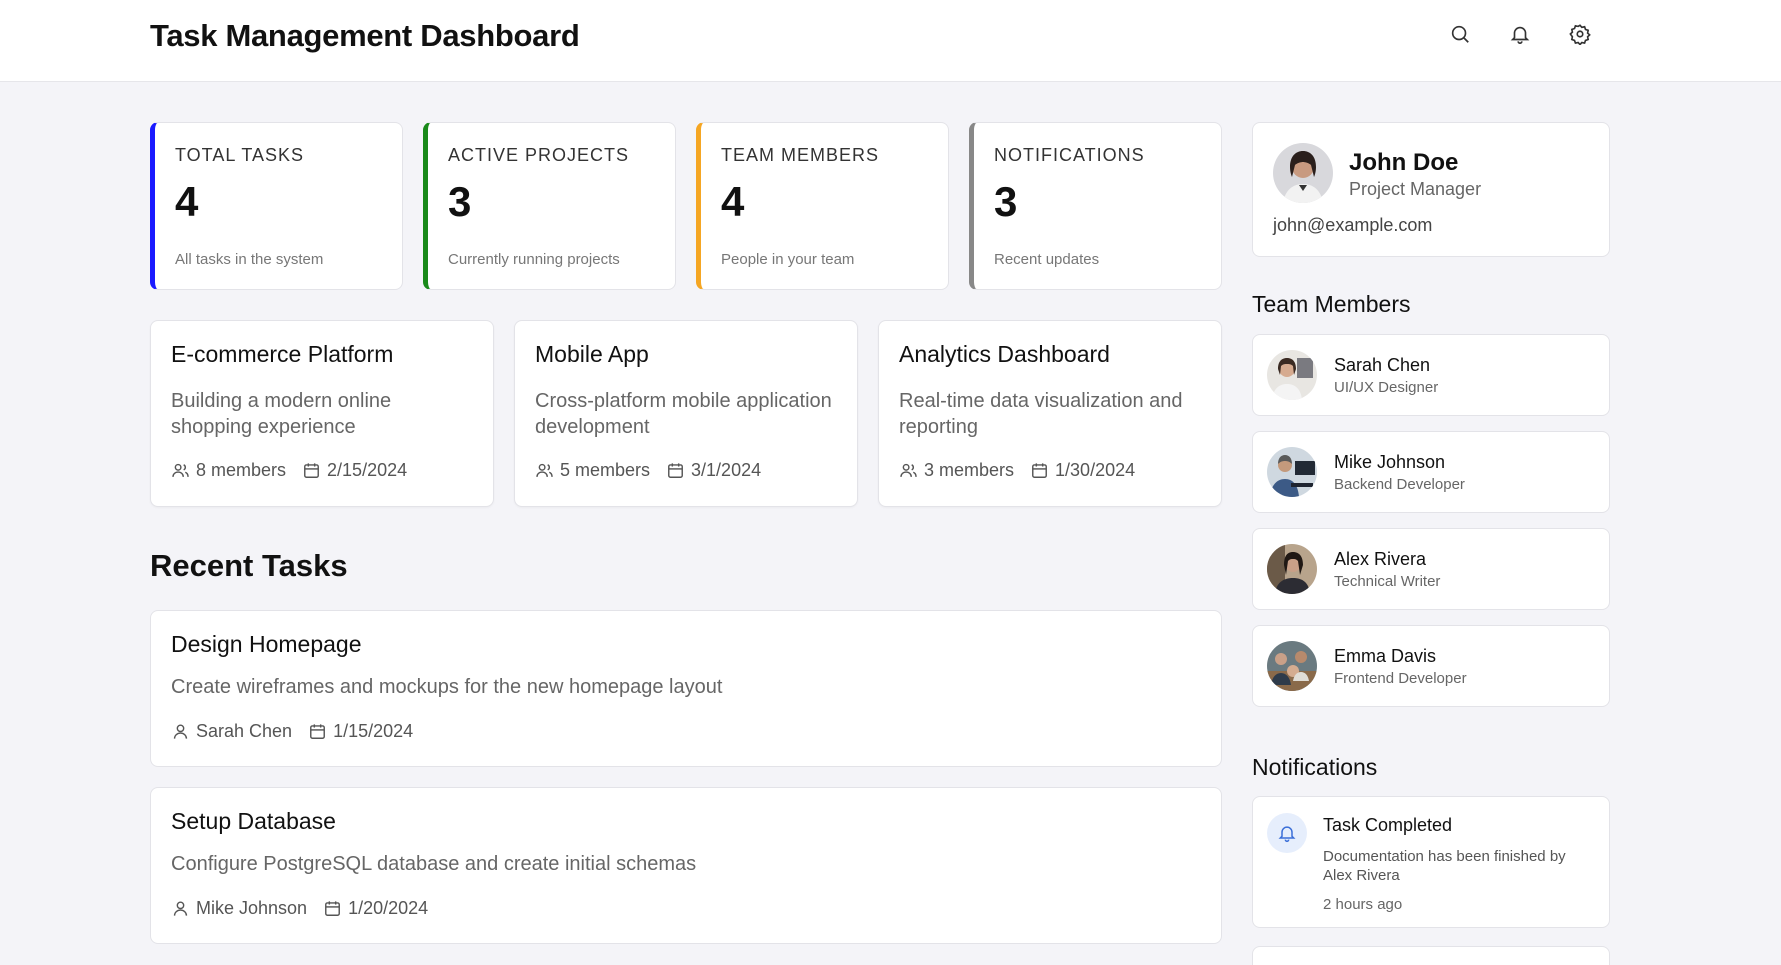 This screenshot has height=965, width=1781. Describe the element at coordinates (890, 41) in the screenshot. I see `top-header: Task Management Dashboard` at that location.